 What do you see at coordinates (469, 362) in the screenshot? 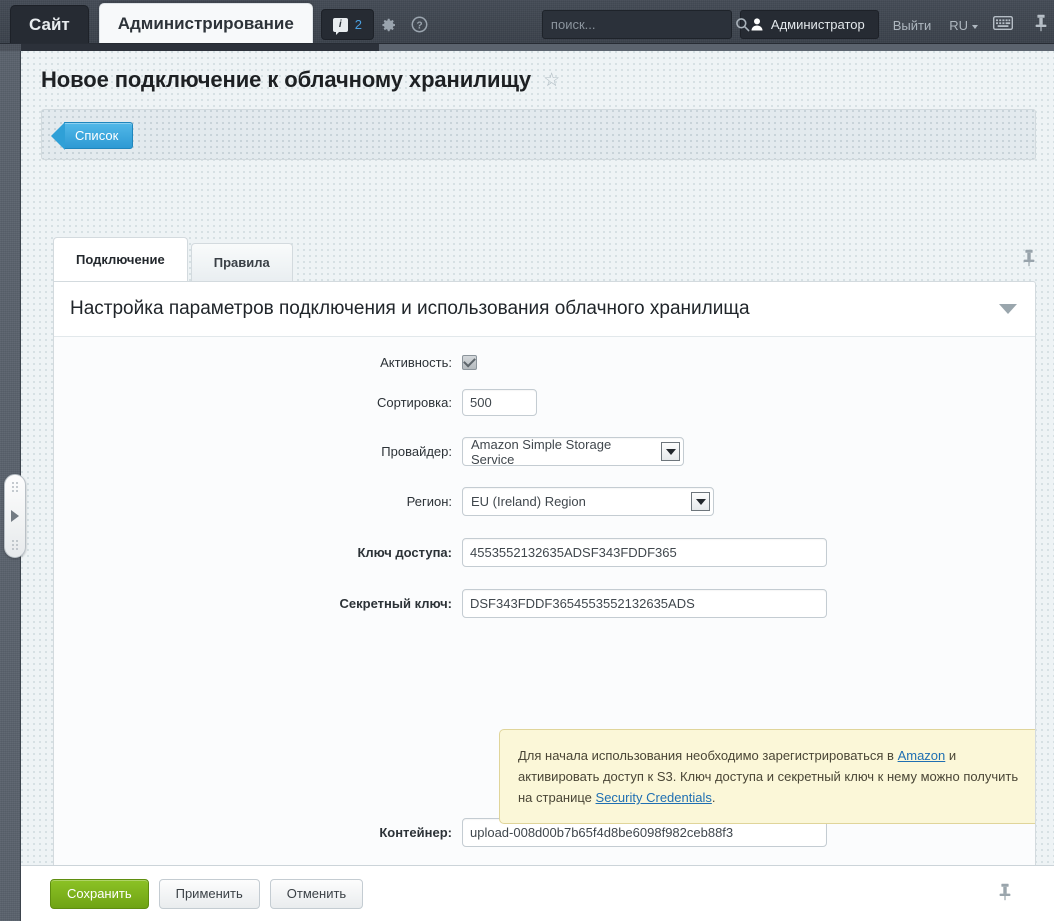
I see `active-checkbox` at bounding box center [469, 362].